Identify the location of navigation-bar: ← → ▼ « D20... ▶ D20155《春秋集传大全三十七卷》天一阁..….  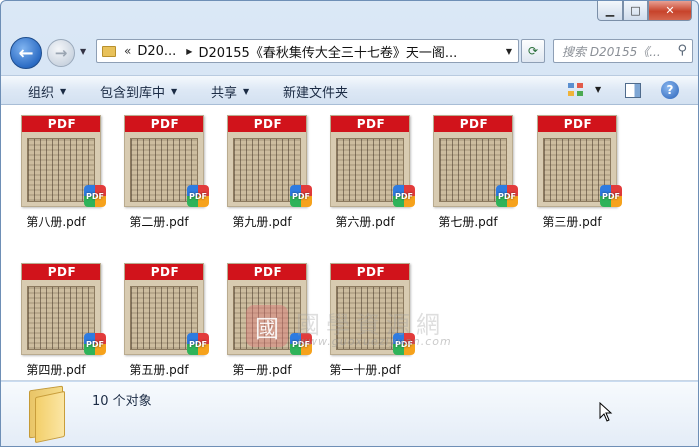
(349, 51).